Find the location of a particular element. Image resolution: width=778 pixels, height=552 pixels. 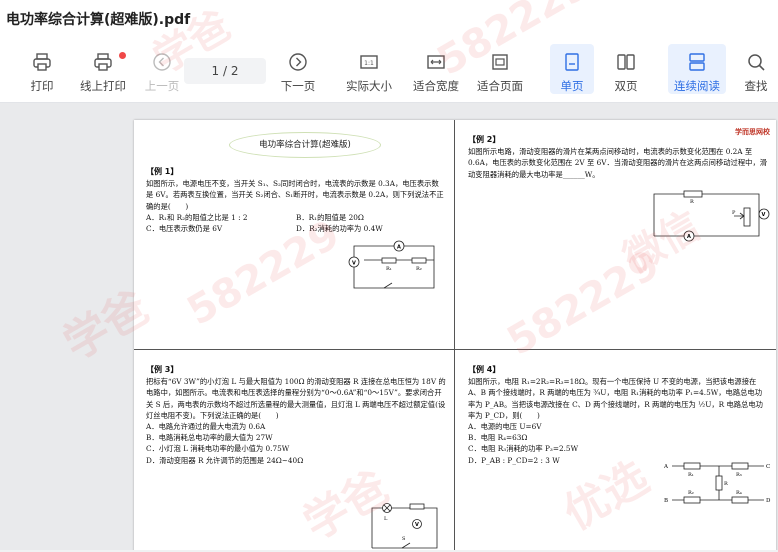

print-label: 打印 is located at coordinates (42, 86).